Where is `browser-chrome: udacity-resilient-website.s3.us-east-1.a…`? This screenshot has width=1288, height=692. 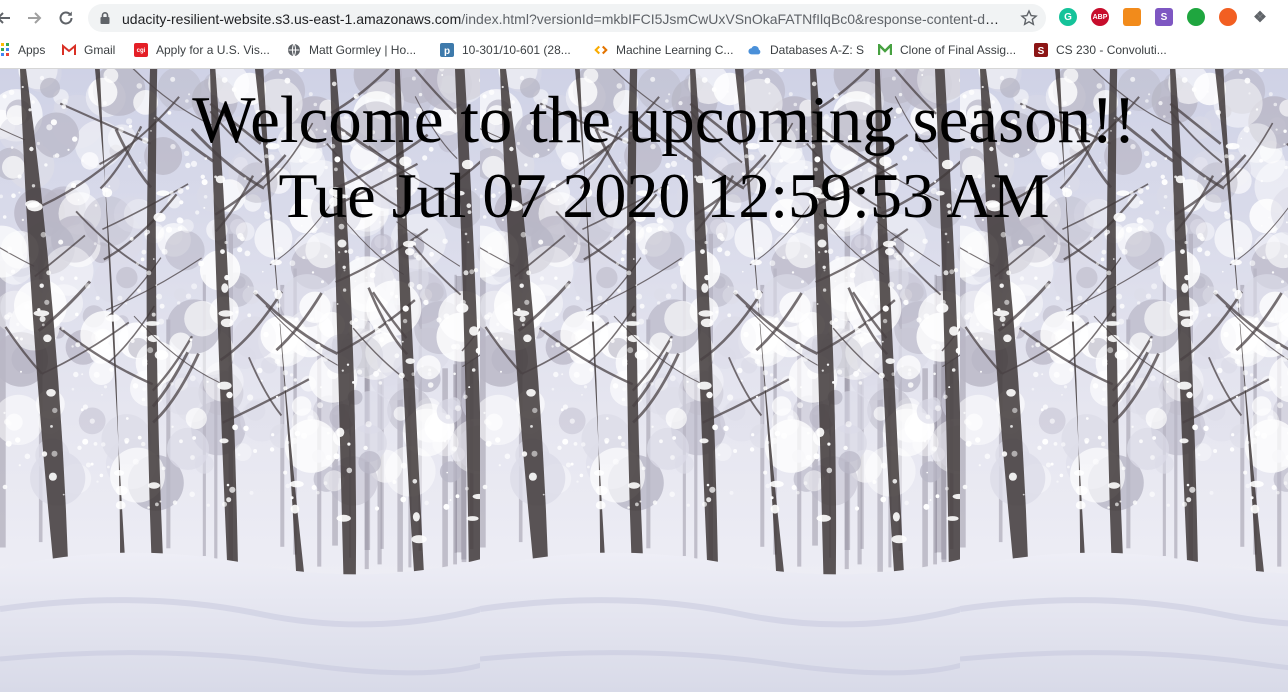 browser-chrome: udacity-resilient-website.s3.us-east-1.a… is located at coordinates (644, 34).